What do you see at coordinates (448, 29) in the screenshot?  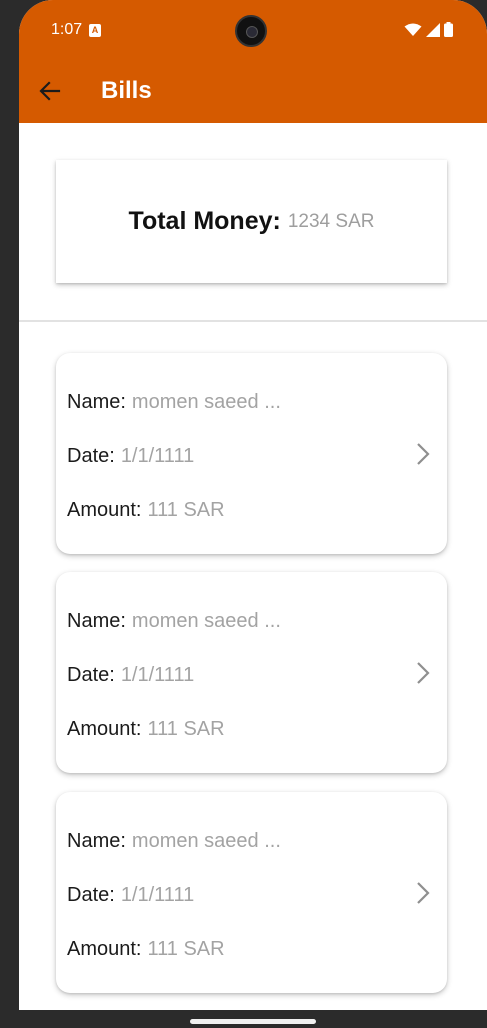 I see `battery-icon` at bounding box center [448, 29].